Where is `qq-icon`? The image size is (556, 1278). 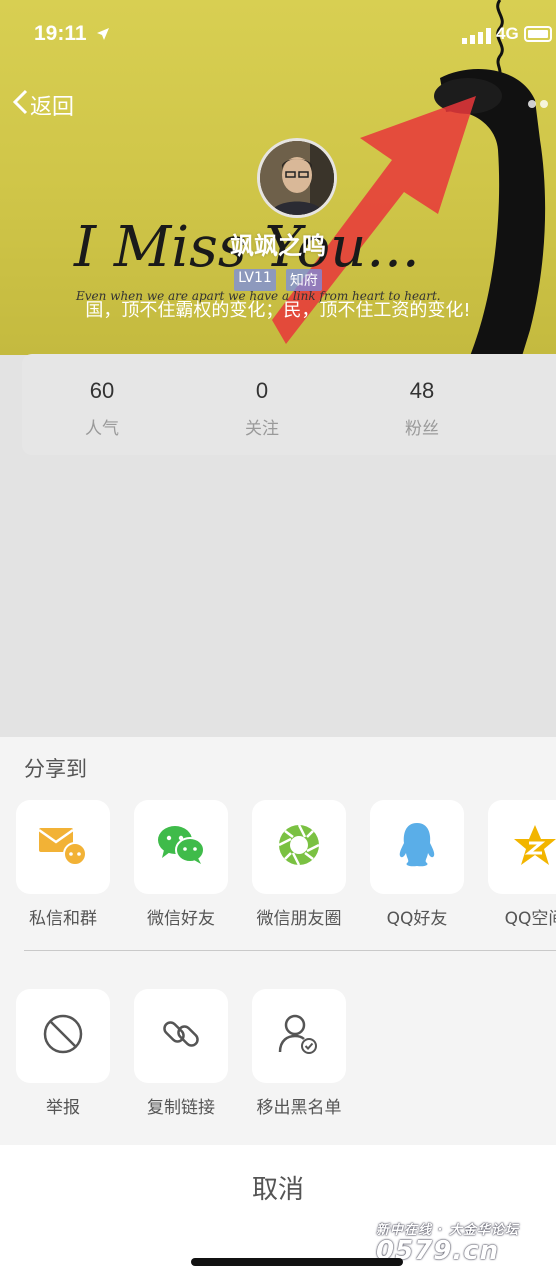
qq-icon is located at coordinates (417, 847).